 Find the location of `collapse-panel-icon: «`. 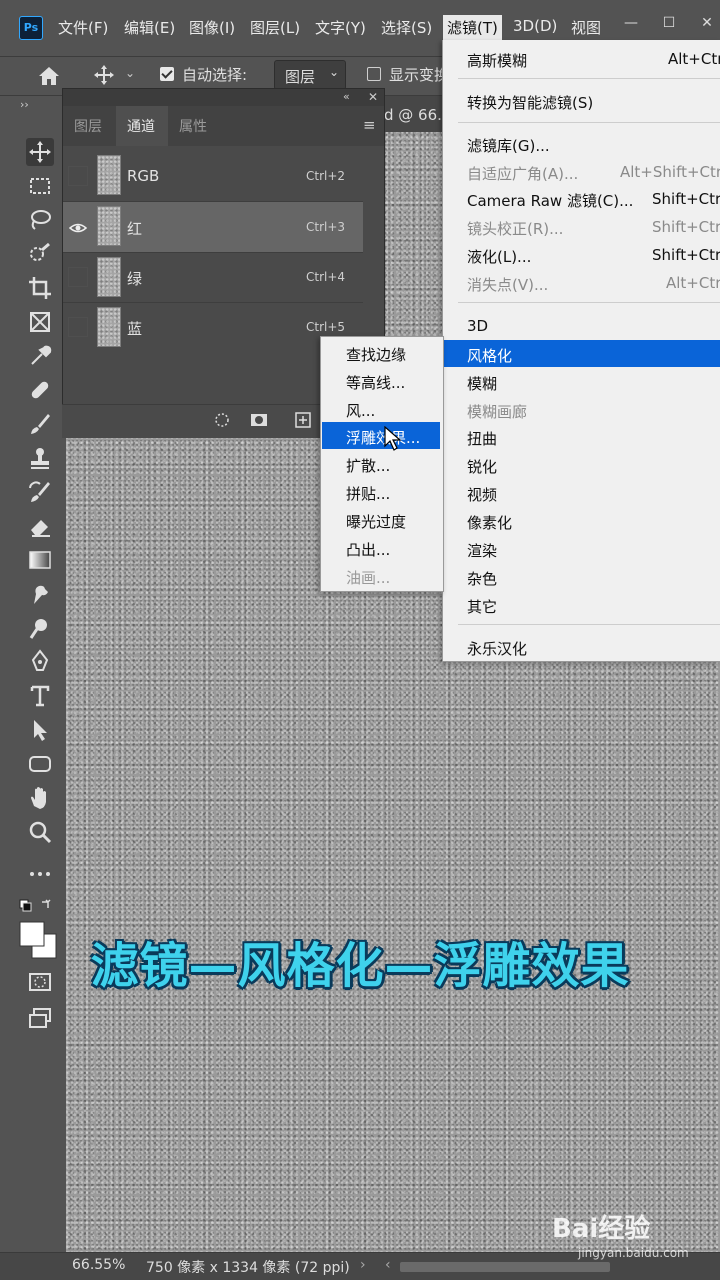

collapse-panel-icon: « is located at coordinates (346, 96).